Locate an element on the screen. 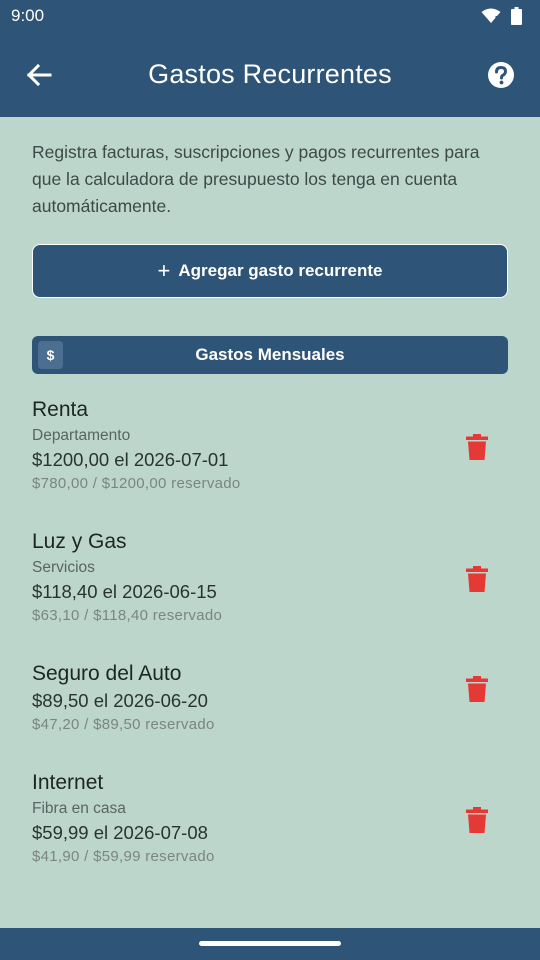  expense-amount: $89,50 el 2026-06-20 is located at coordinates (120, 700).